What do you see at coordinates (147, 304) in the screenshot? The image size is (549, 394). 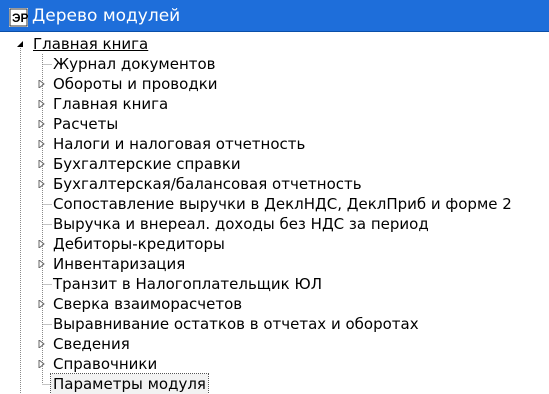 I see `tree-item: Сверка взаиморасчетов` at bounding box center [147, 304].